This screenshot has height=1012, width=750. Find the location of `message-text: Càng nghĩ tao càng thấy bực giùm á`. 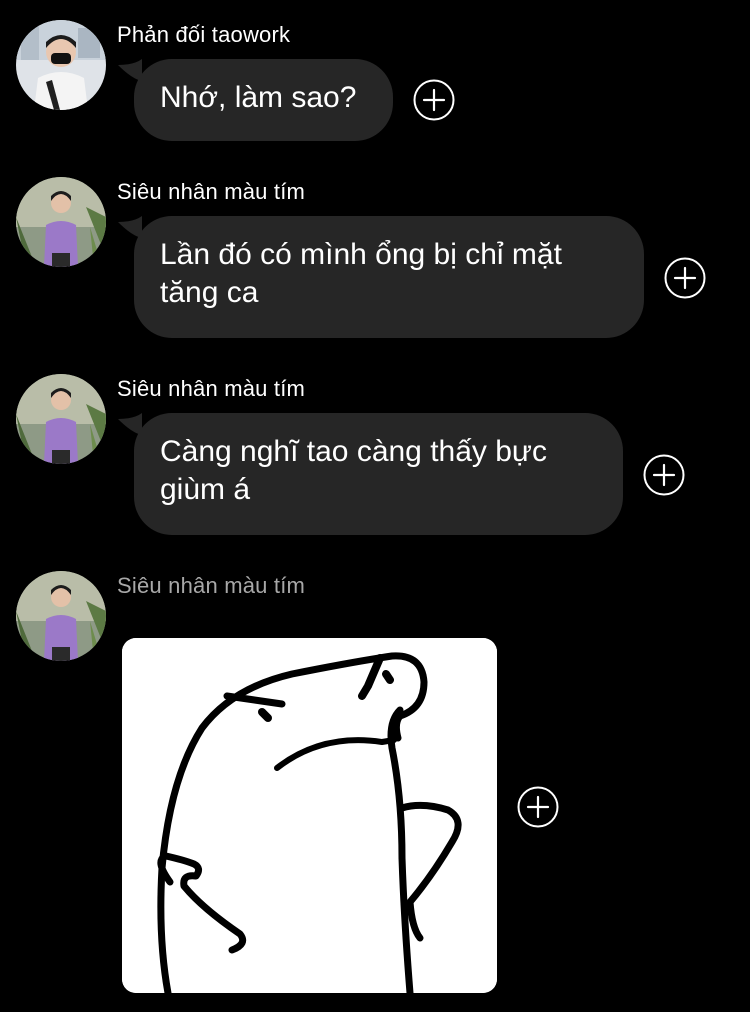

message-text: Càng nghĩ tao càng thấy bực giùm á is located at coordinates (354, 470).